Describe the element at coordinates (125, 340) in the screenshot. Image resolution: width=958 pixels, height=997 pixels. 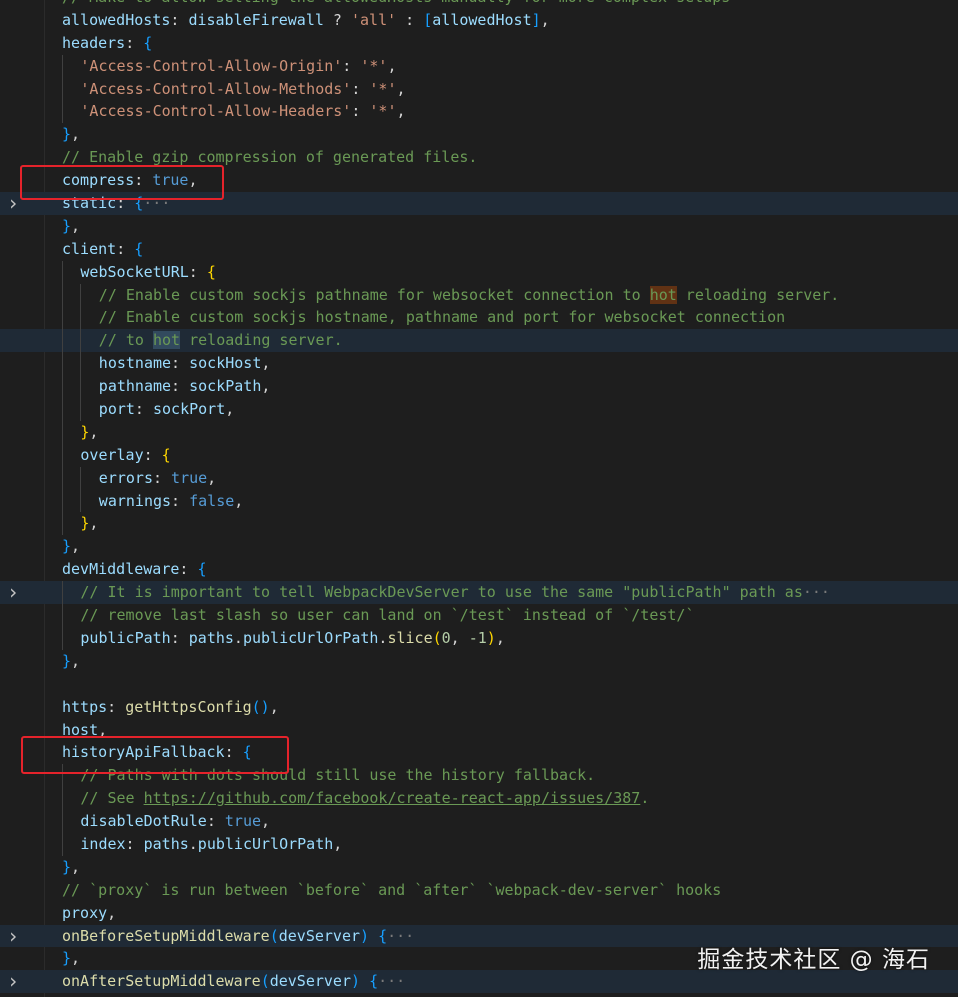
I see `code-token: // to` at that location.